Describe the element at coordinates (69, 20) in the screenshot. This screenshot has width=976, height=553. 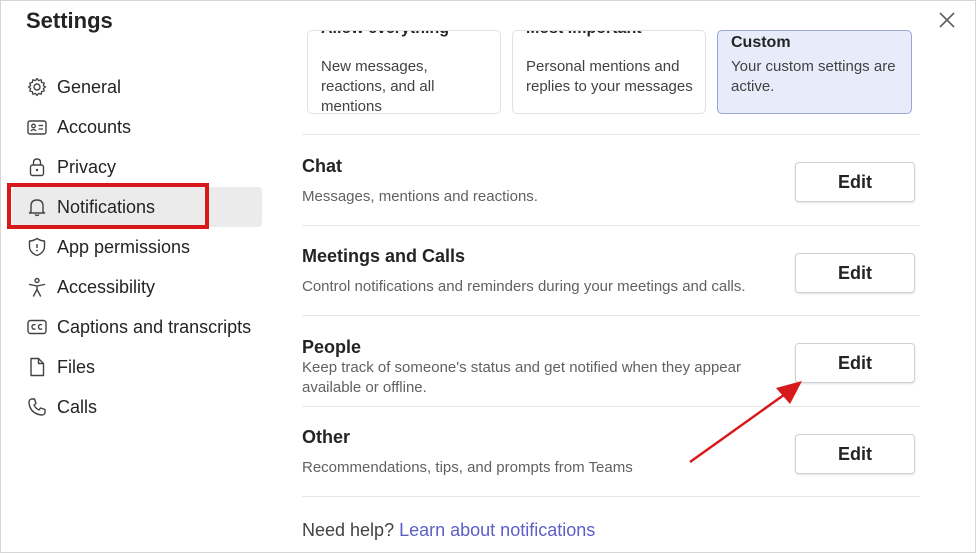
I see `page-title: Settings` at that location.